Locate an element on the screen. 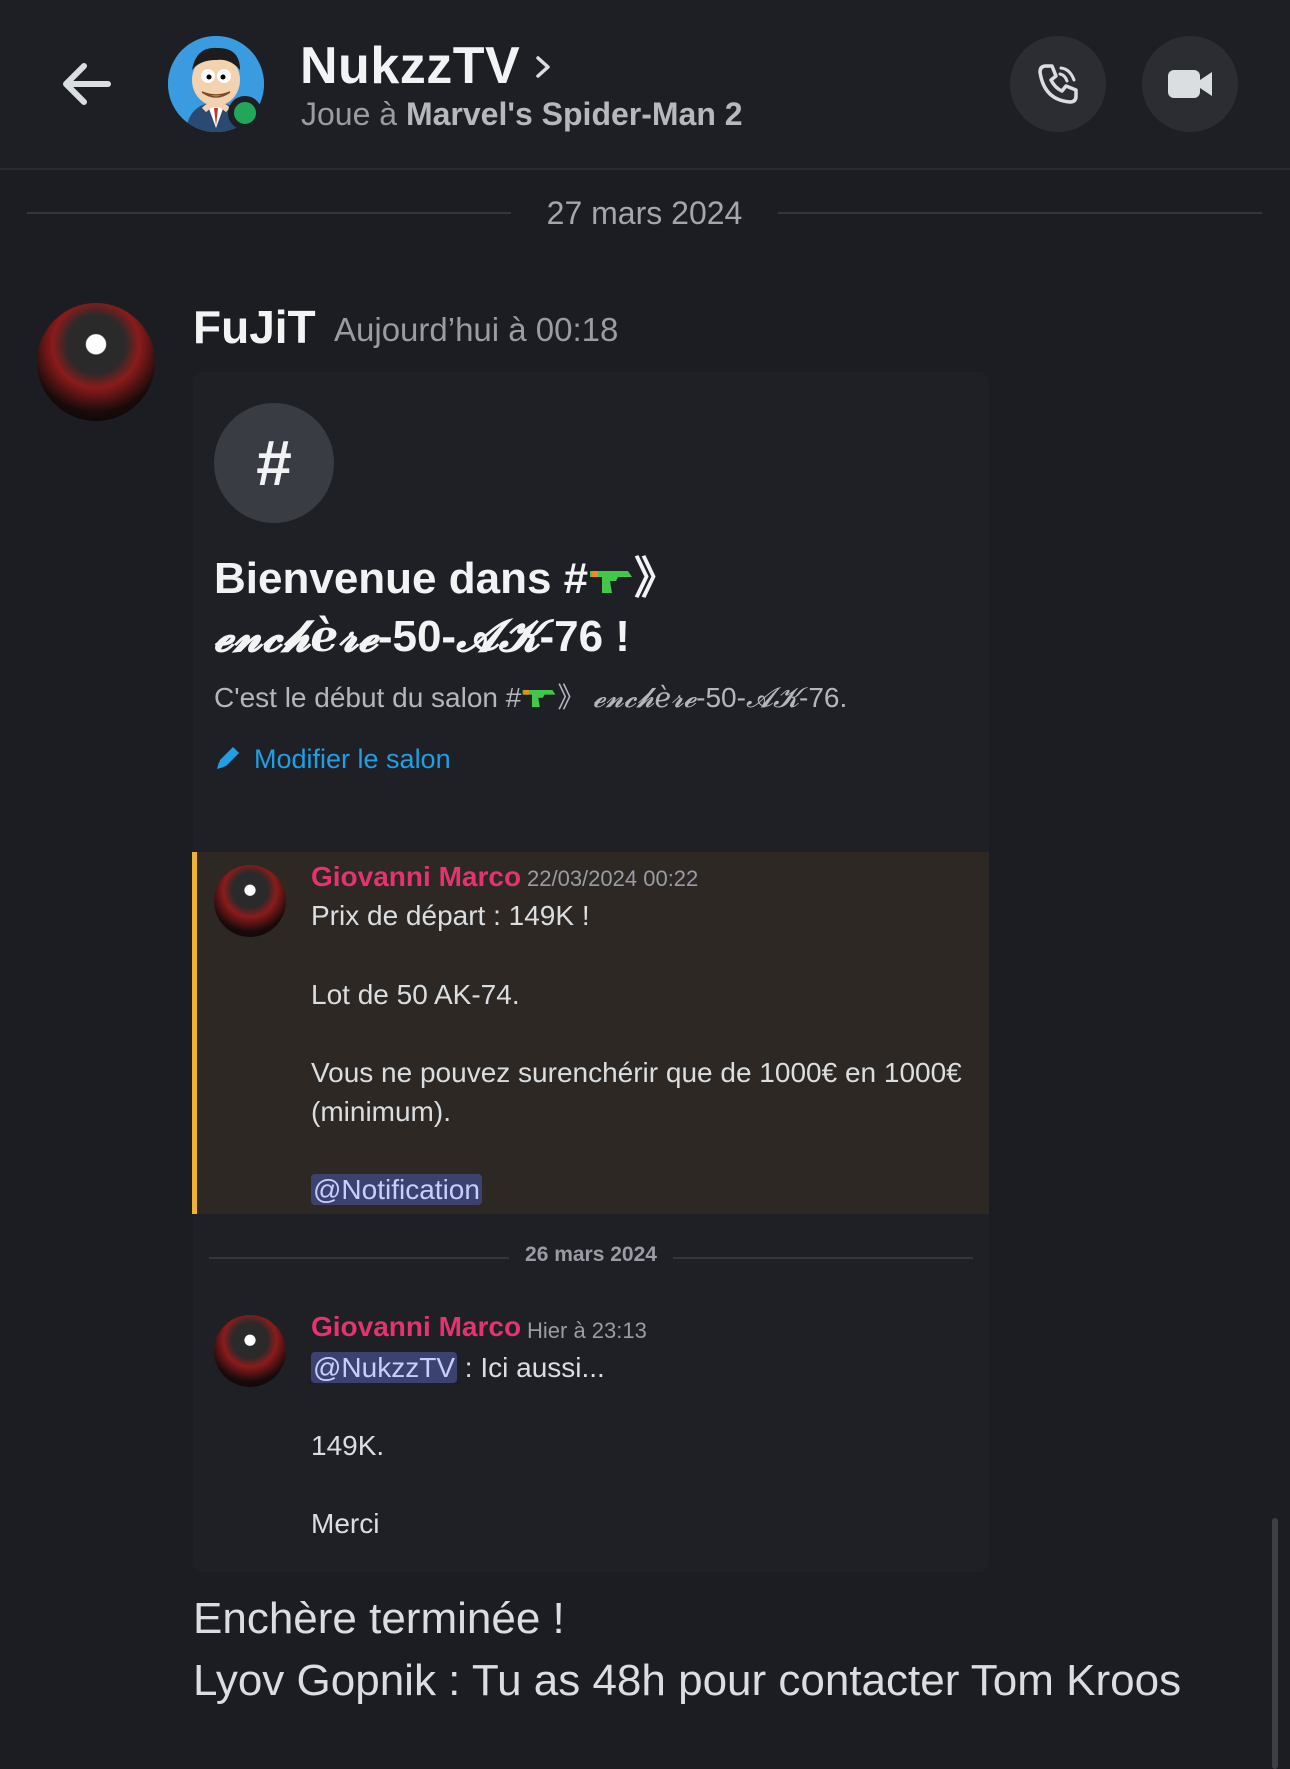  quoted-author: Giovanni Marco is located at coordinates (416, 877).